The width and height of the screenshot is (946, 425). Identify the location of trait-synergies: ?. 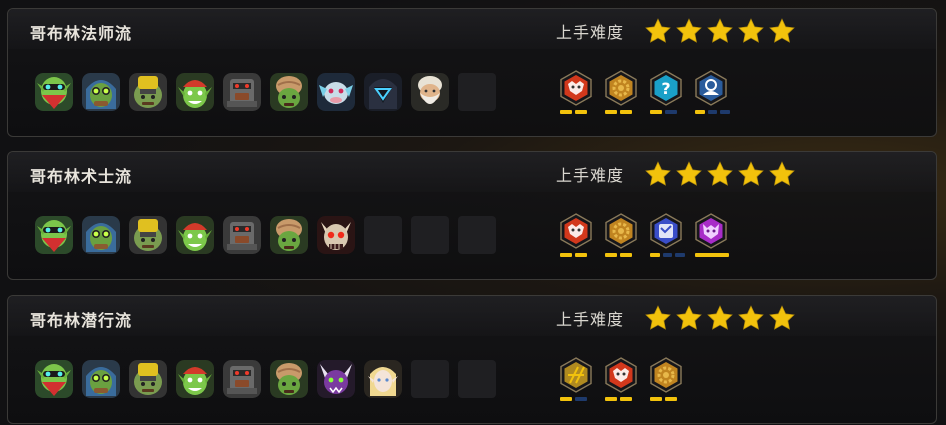
(644, 91).